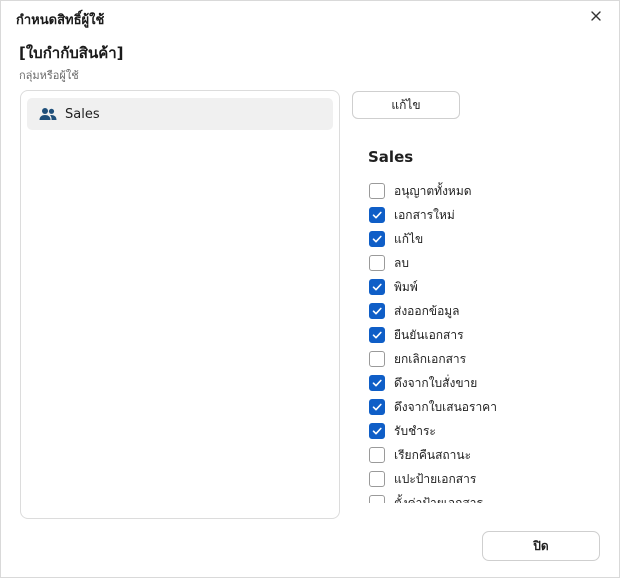 The image size is (620, 578). I want to click on permission-label: ยืนยันเอกสาร, so click(429, 334).